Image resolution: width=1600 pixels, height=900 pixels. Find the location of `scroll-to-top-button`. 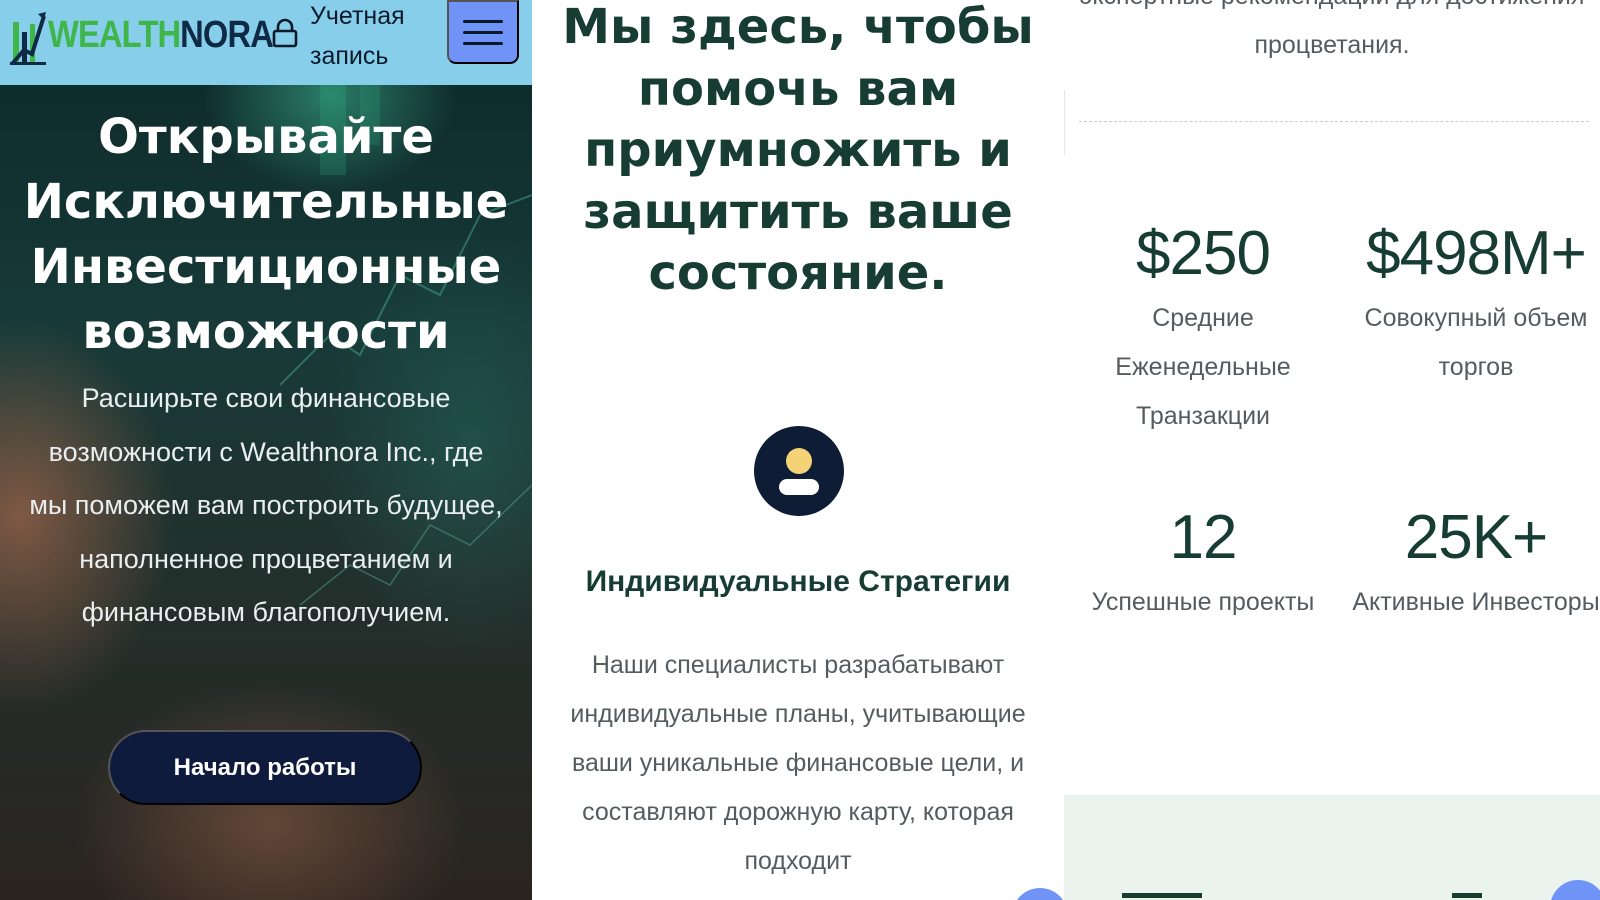

scroll-to-top-button is located at coordinates (1038, 894).